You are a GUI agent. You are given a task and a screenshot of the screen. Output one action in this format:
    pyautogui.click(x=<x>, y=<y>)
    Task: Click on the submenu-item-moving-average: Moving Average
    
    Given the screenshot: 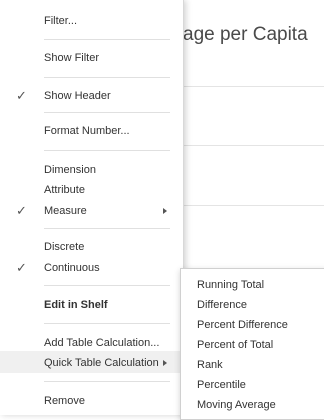 What is the action you would take?
    pyautogui.click(x=236, y=405)
    